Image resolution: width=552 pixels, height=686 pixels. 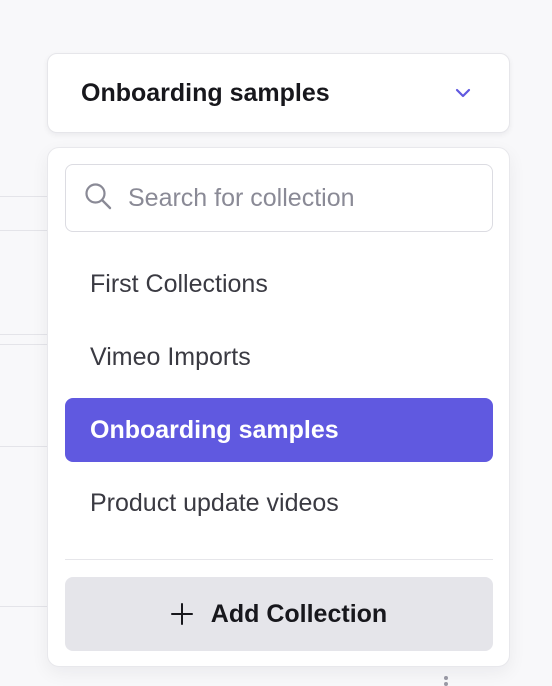 What do you see at coordinates (446, 681) in the screenshot?
I see `more-options-icon` at bounding box center [446, 681].